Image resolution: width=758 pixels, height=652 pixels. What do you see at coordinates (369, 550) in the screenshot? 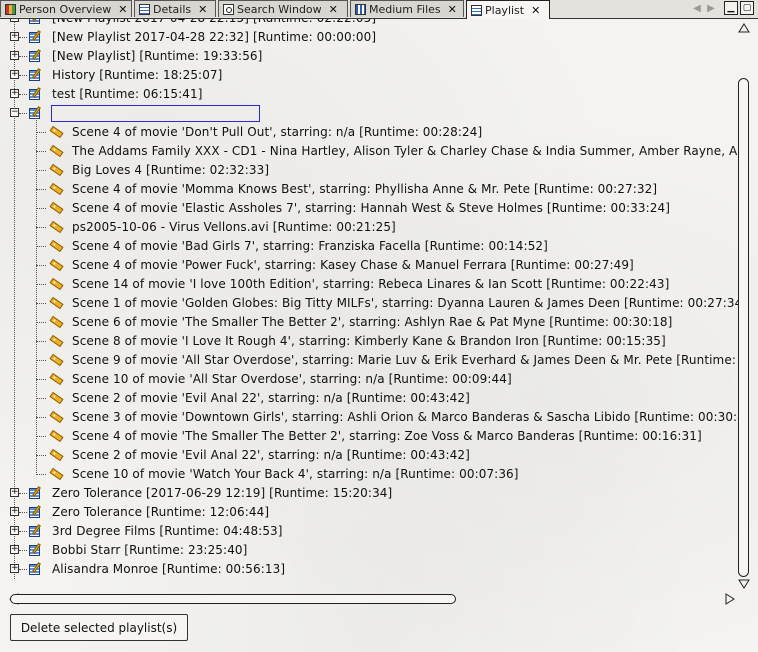
I see `playlist-node: + Bobbi Starr [Runtime: 23:25:40]` at bounding box center [369, 550].